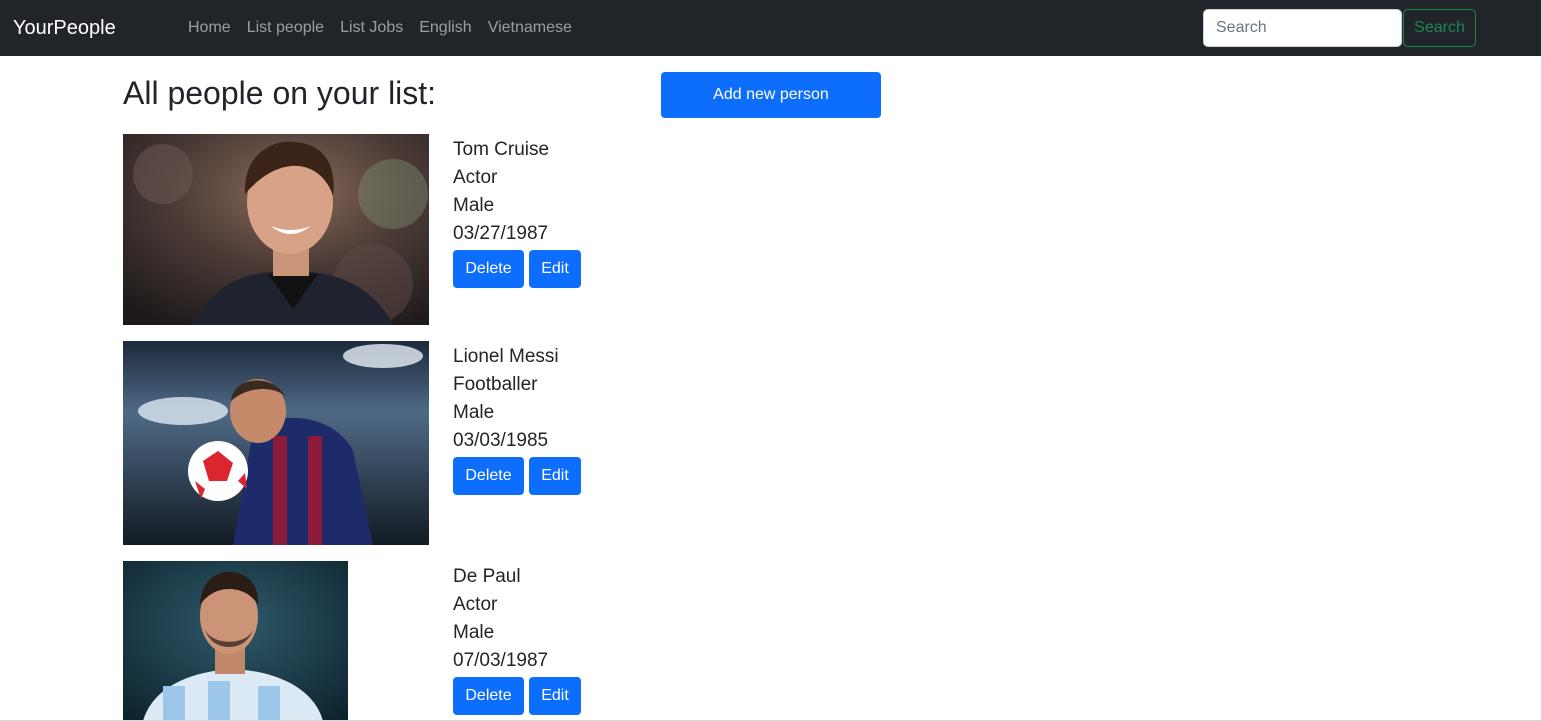  Describe the element at coordinates (501, 440) in the screenshot. I see `person-dob: 03/03/1985` at that location.